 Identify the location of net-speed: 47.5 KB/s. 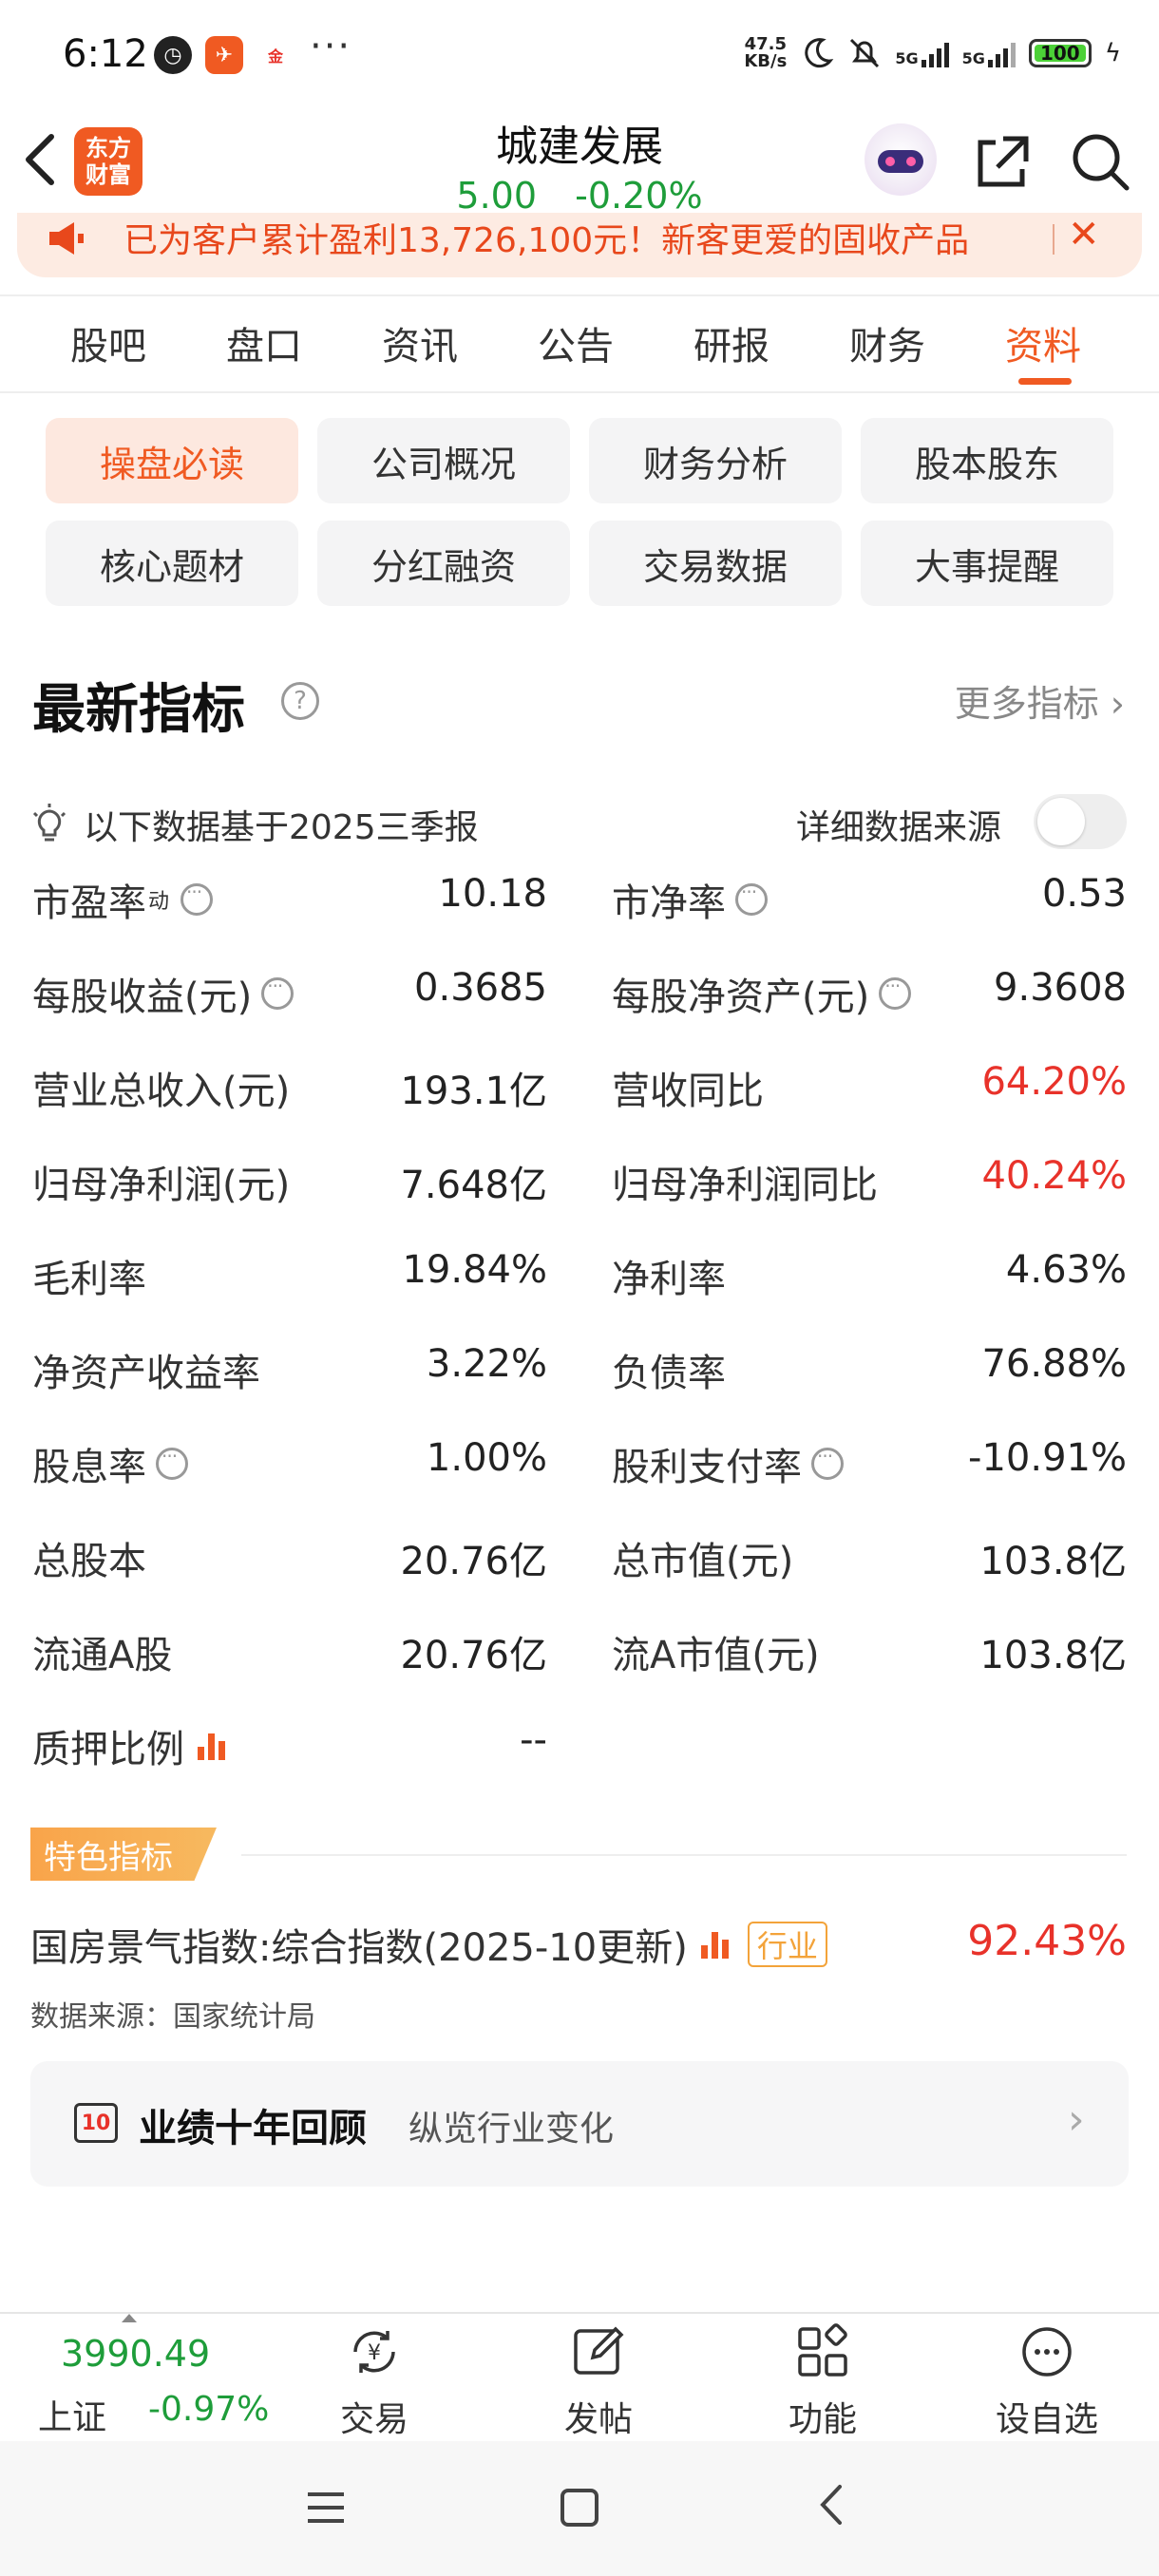
(766, 52).